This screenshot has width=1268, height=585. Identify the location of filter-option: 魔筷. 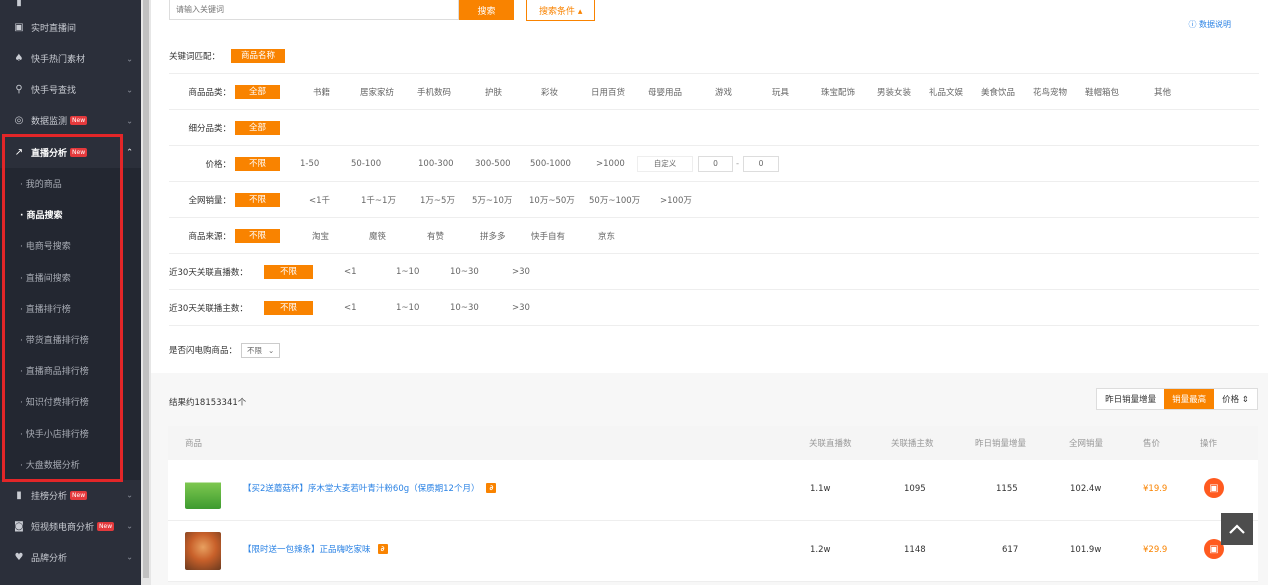
(377, 236).